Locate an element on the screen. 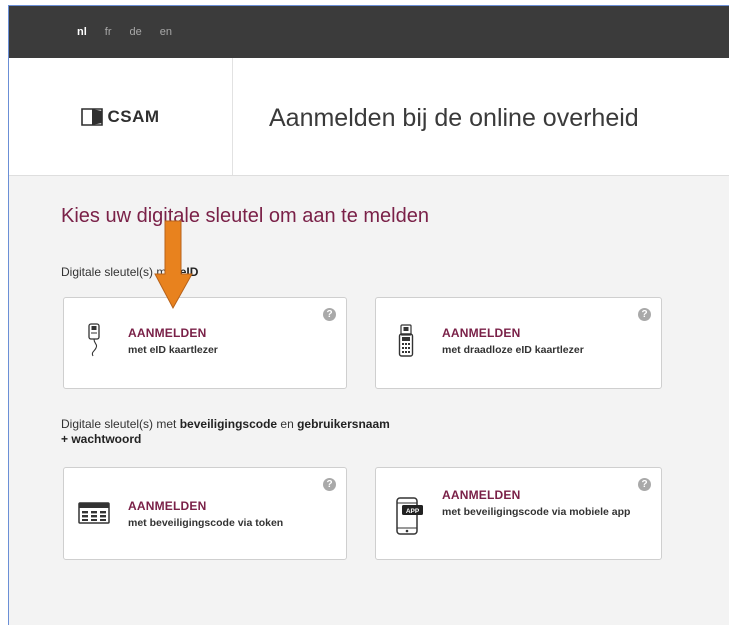  annotation-arrow is located at coordinates (173, 265).